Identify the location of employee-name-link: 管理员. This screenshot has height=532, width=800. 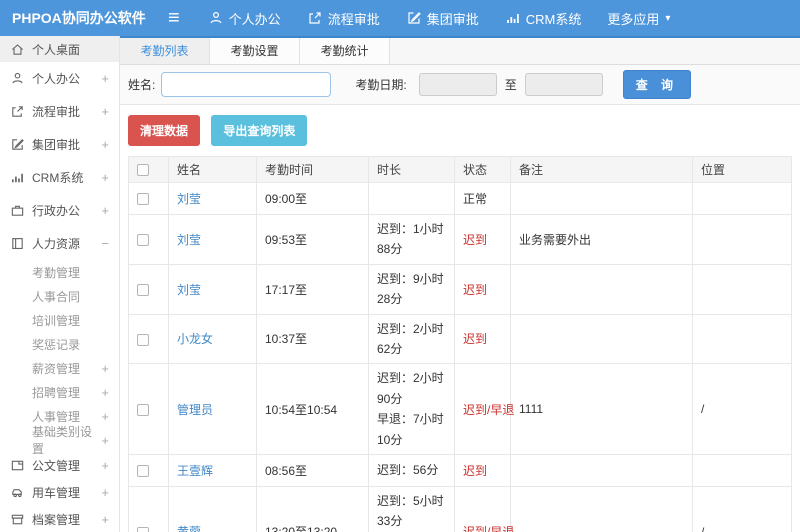
(195, 410).